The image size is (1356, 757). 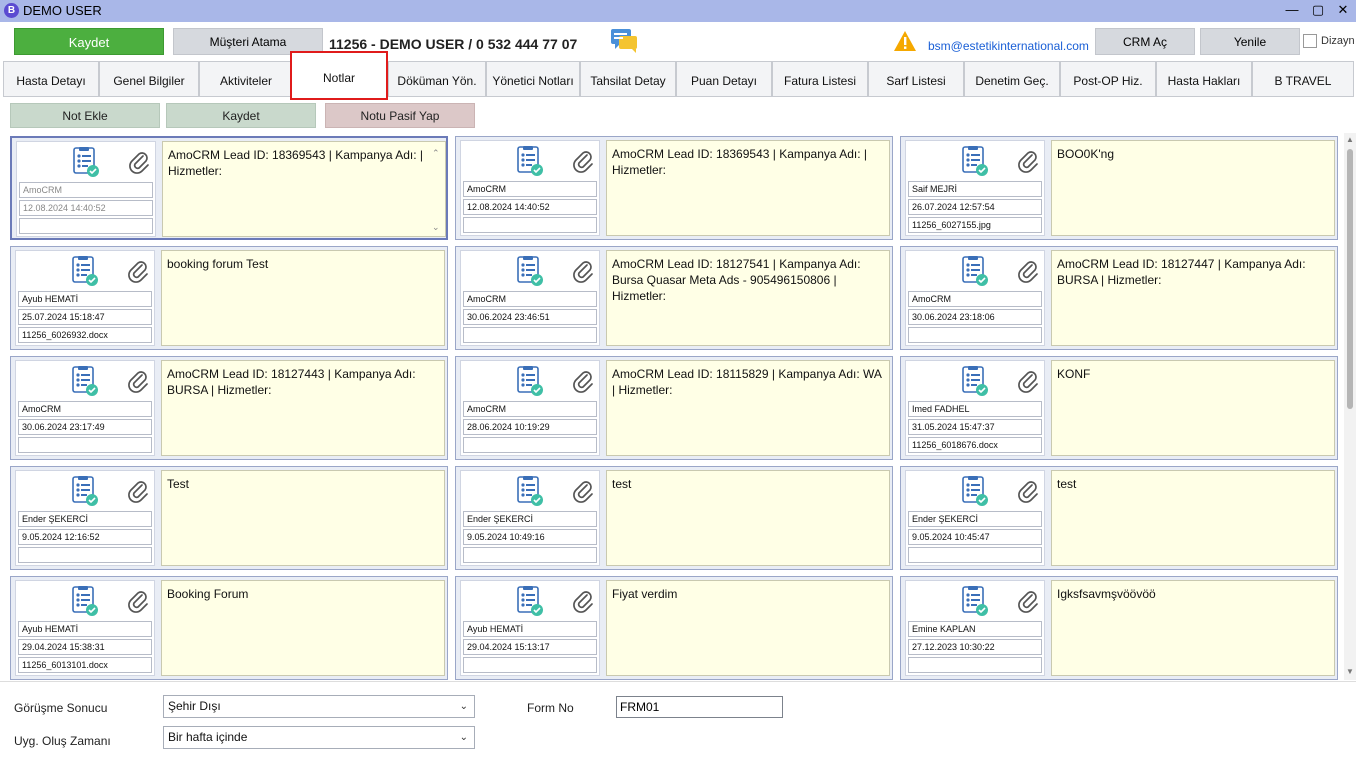 I want to click on tab-hasta-haklari: Hasta Hakları, so click(x=1204, y=79).